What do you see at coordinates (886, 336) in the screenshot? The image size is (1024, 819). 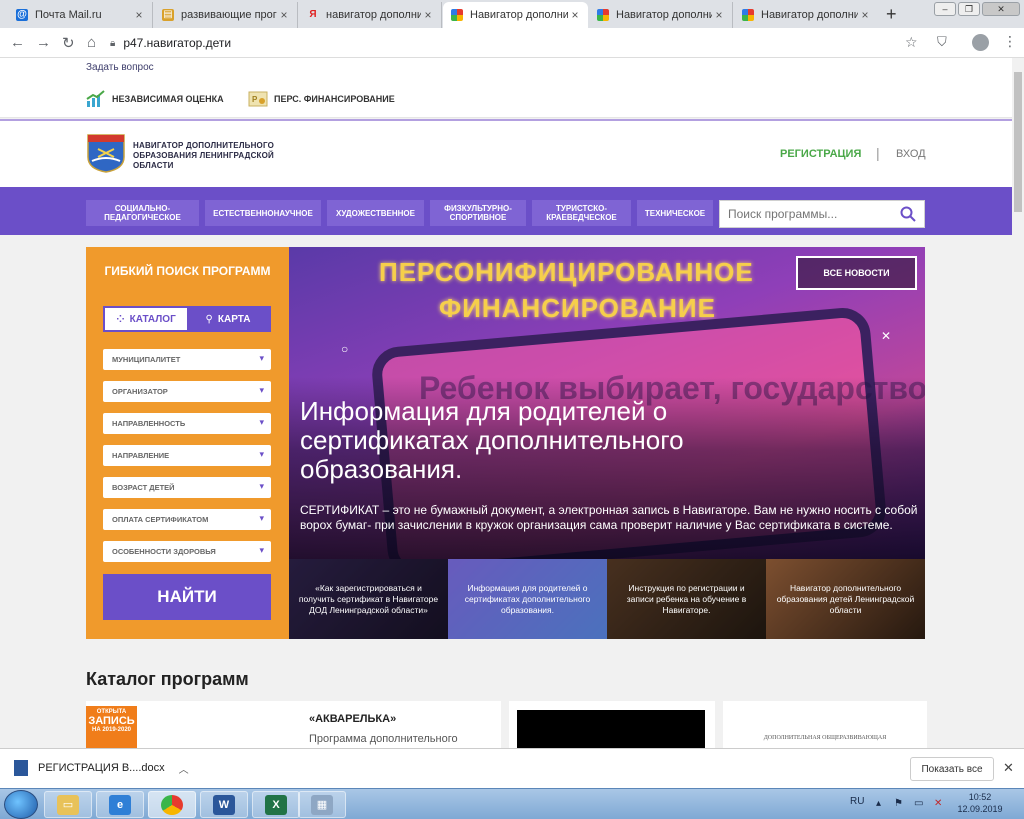 I see `sparkle-icon: ✕` at bounding box center [886, 336].